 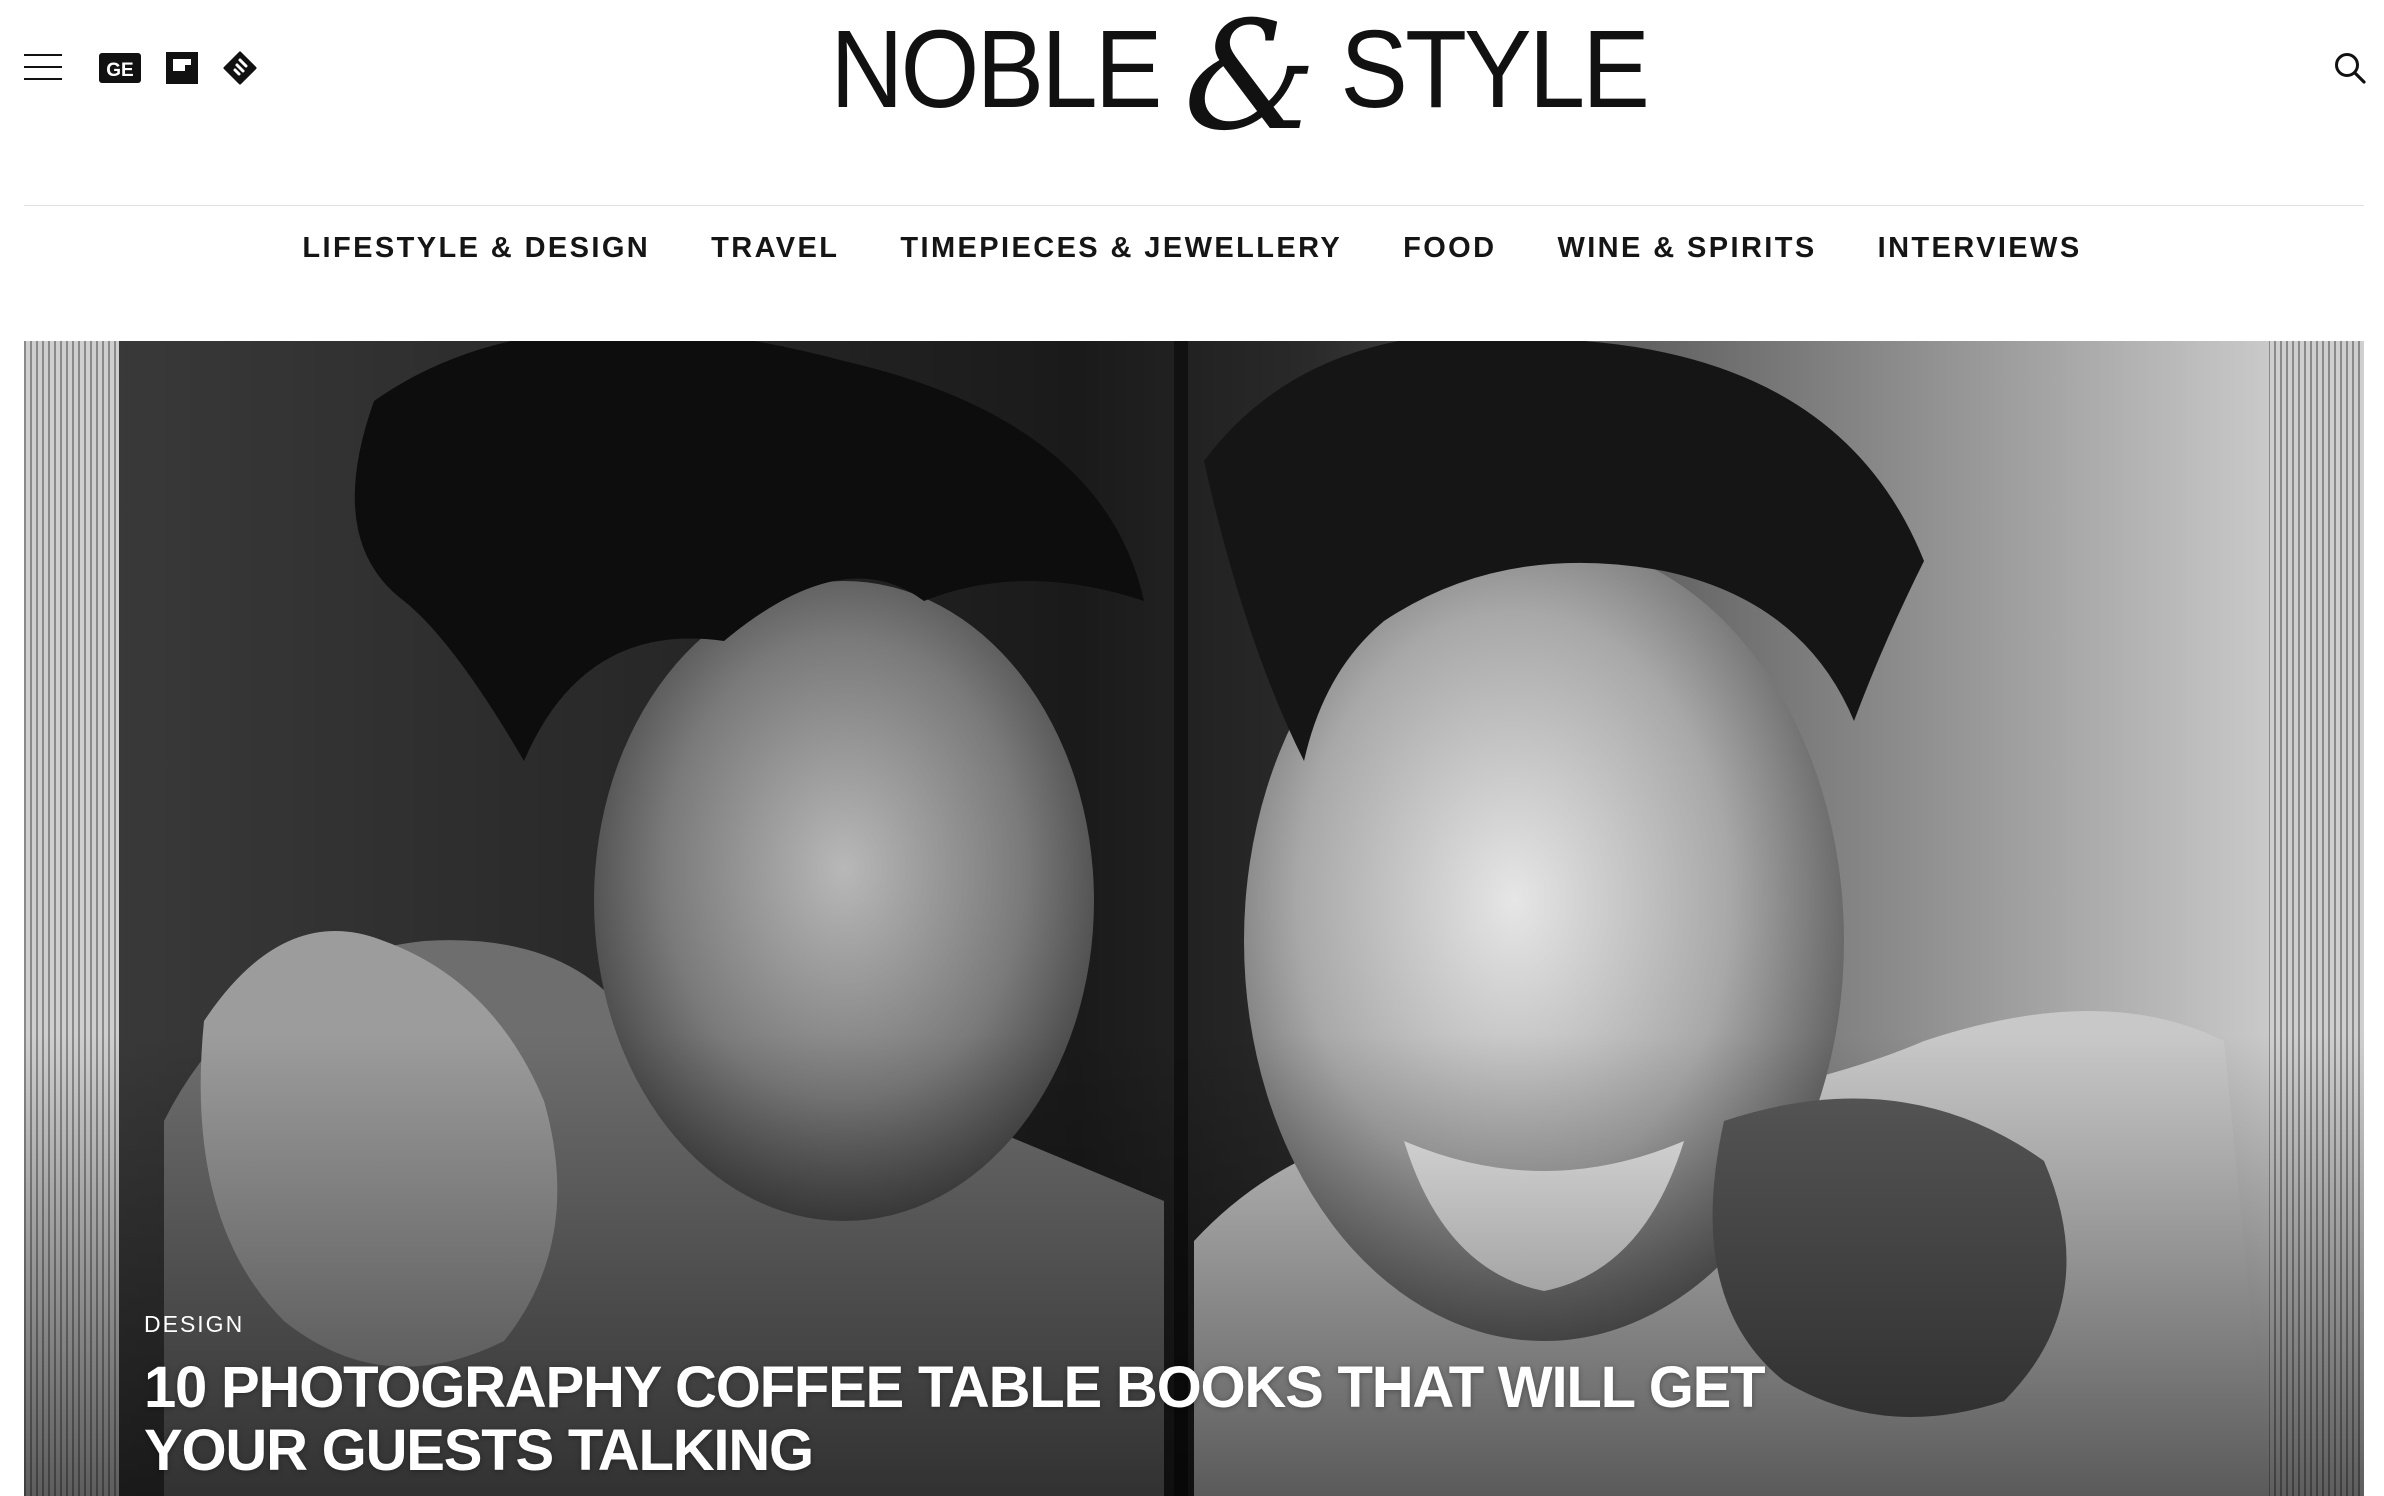 I want to click on hamburger-icon, so click(x=43, y=67).